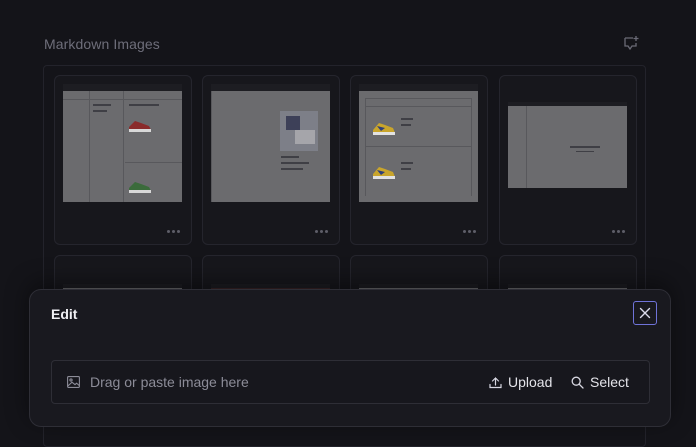 The height and width of the screenshot is (447, 696). I want to click on image-icon, so click(73, 382).